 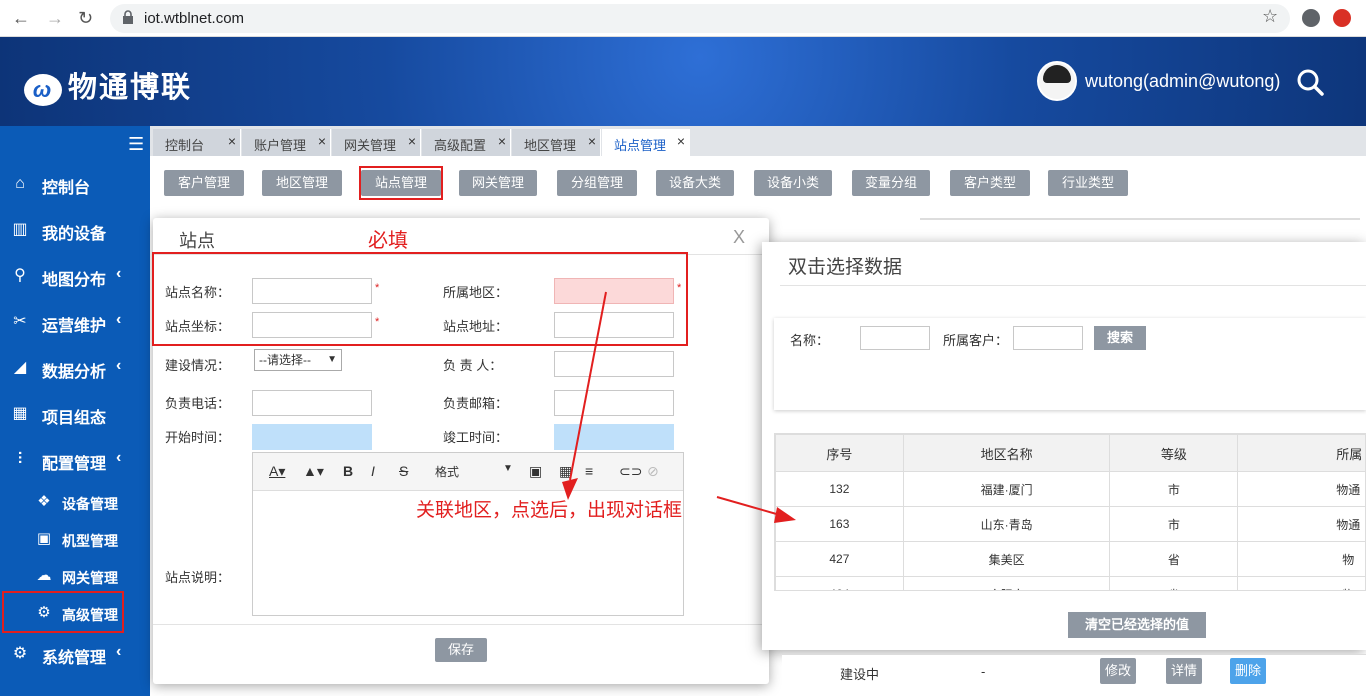 I want to click on font-color-icon: A▾, so click(x=277, y=471).